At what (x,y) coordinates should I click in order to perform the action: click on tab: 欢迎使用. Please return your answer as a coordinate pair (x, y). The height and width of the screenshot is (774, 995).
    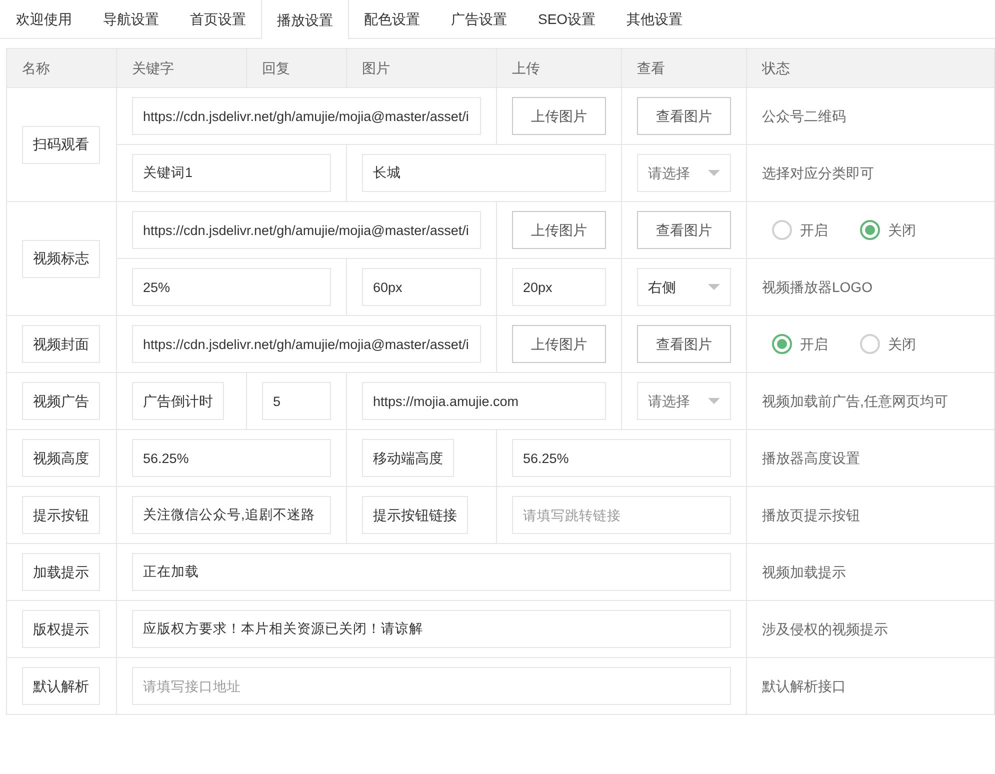
    Looking at the image, I should click on (44, 19).